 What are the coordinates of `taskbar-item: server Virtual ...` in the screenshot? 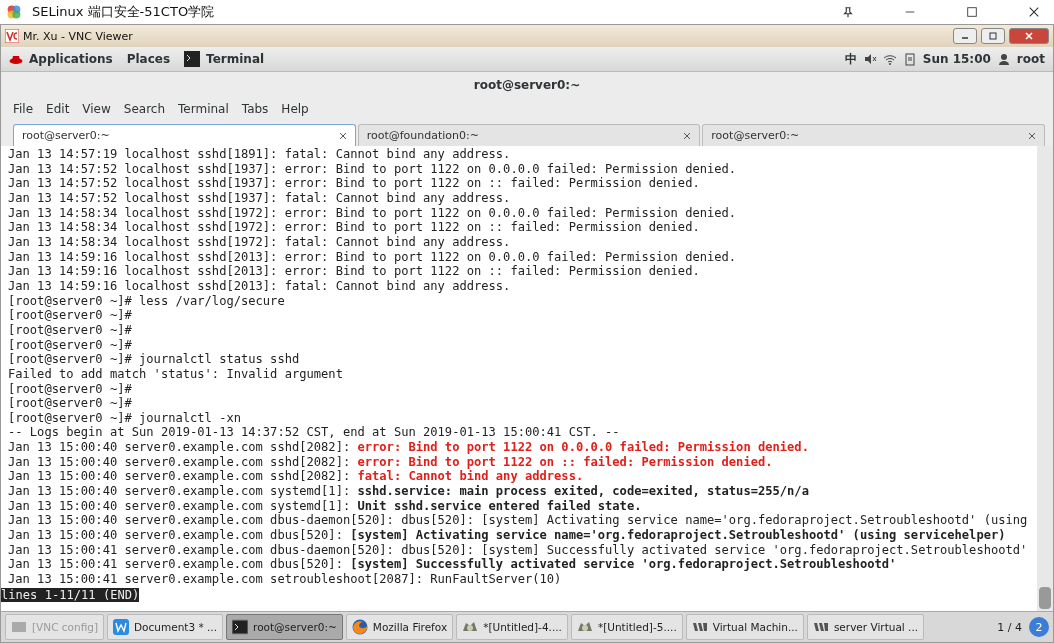 It's located at (865, 627).